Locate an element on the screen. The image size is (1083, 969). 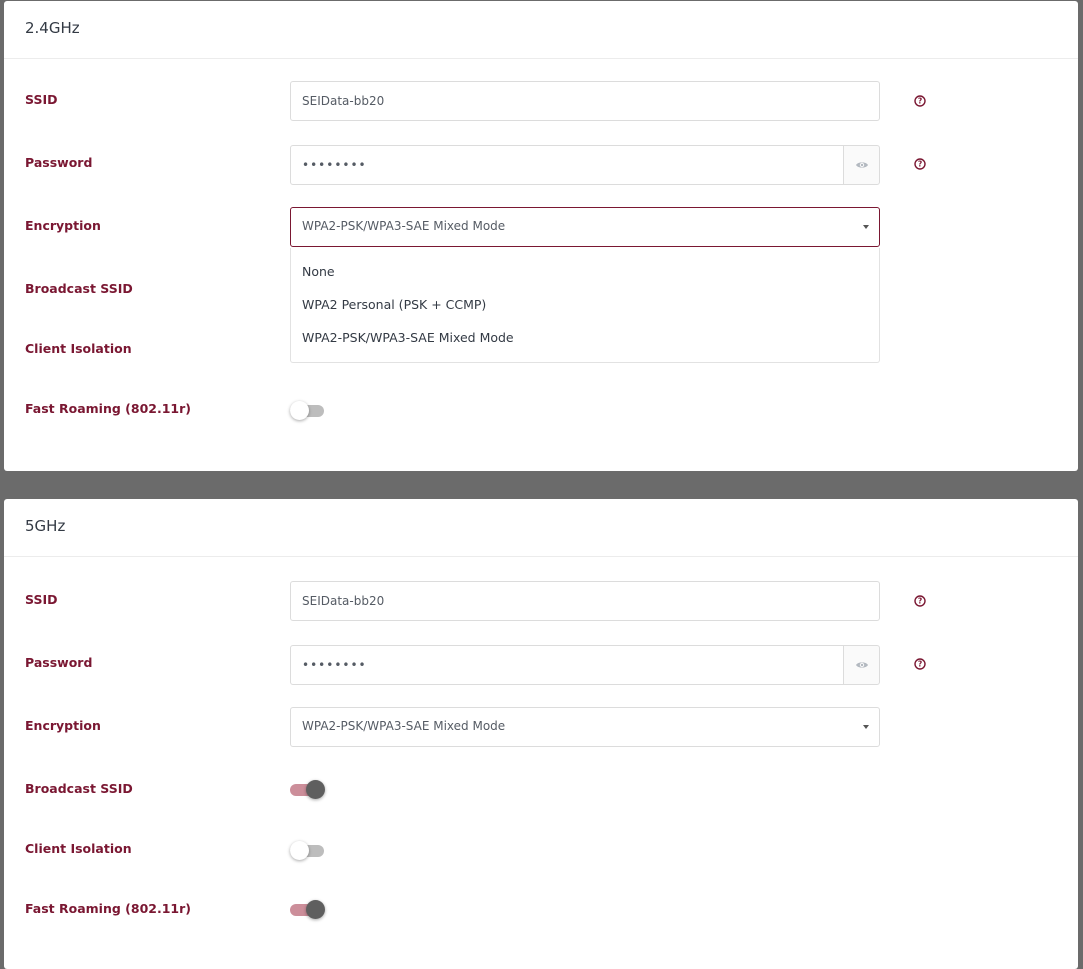
broadcast-ssid-toggle is located at coordinates (308, 790).